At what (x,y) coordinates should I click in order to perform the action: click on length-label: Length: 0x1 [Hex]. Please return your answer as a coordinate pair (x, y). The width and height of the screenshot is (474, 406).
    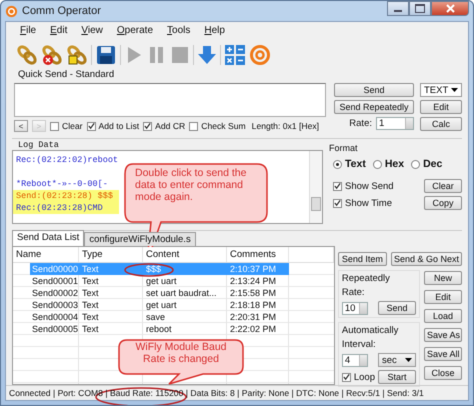
    Looking at the image, I should click on (286, 126).